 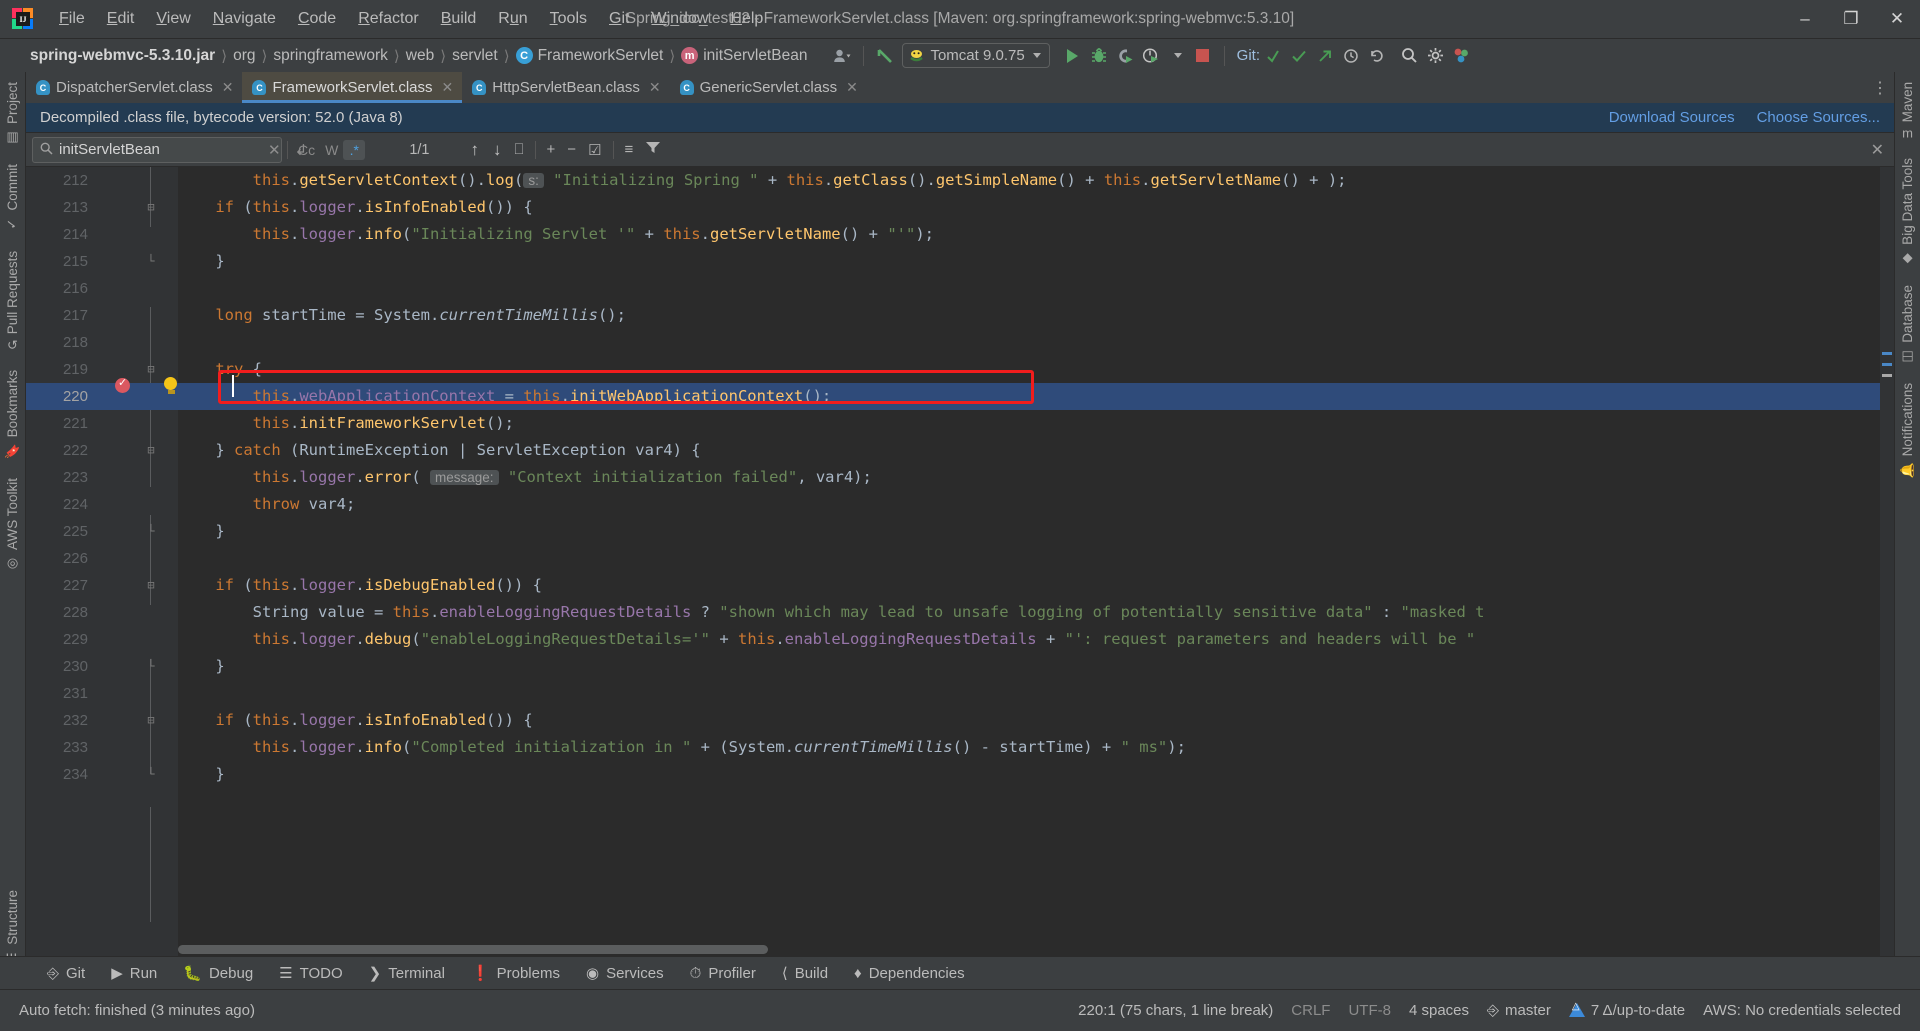 I want to click on build-hammer-icon, so click(x=885, y=56).